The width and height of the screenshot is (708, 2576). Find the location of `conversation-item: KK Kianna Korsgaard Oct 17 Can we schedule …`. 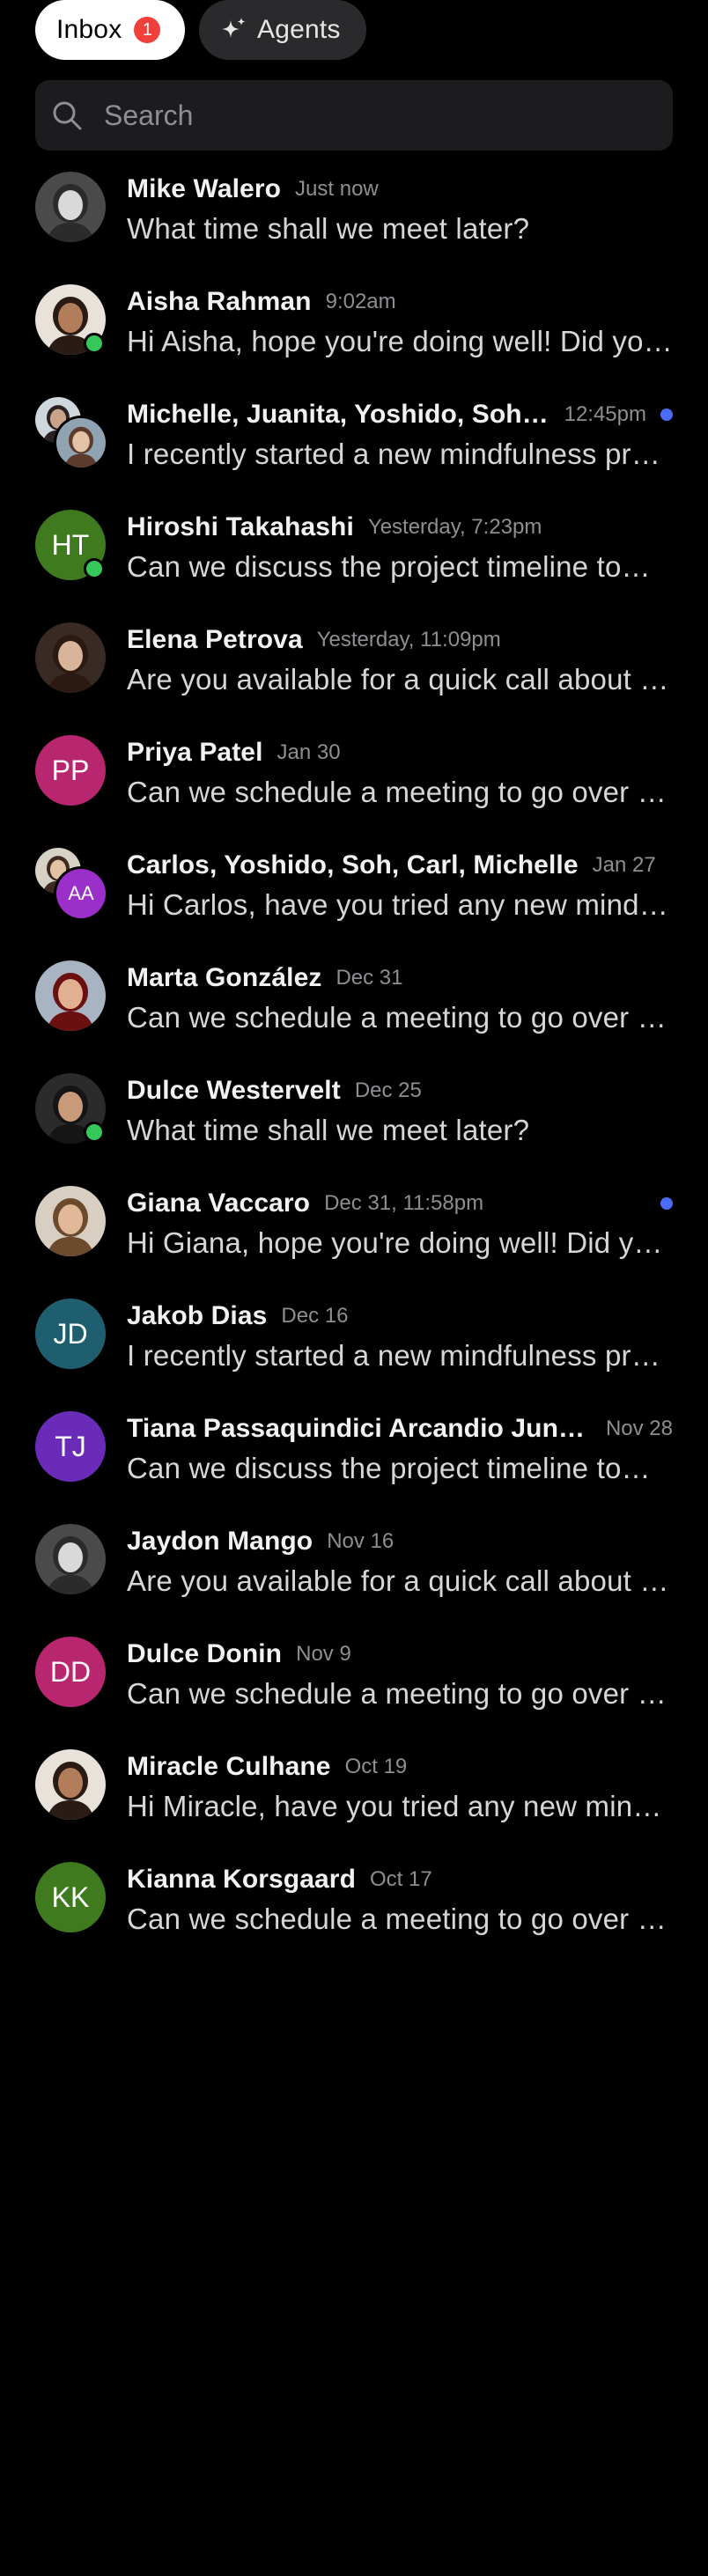

conversation-item: KK Kianna Korsgaard Oct 17 Can we schedule … is located at coordinates (354, 1919).